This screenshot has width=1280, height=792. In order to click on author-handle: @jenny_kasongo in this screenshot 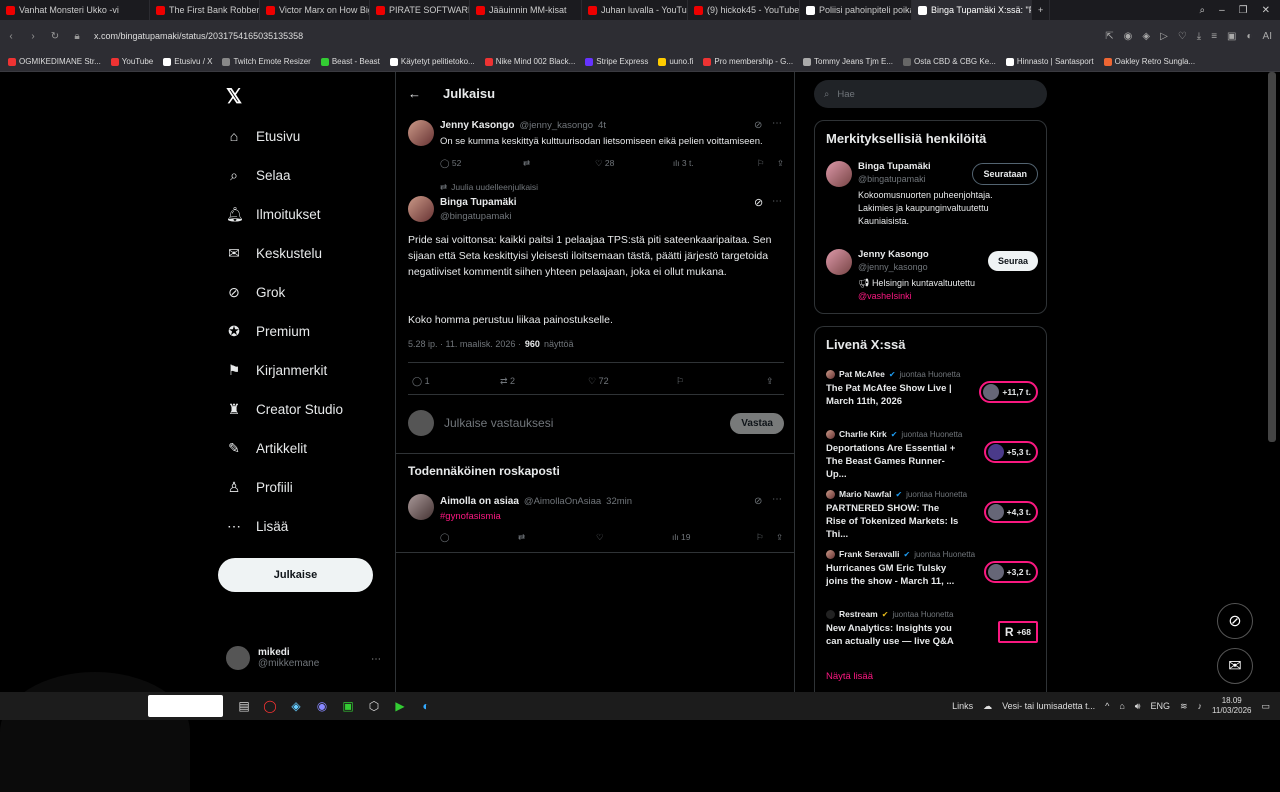, I will do `click(556, 125)`.